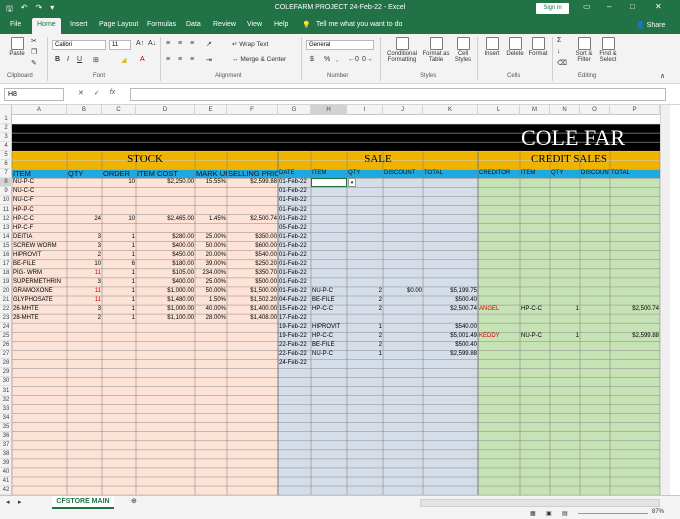  I want to click on stock-header-3: ITEM COST, so click(165, 173).